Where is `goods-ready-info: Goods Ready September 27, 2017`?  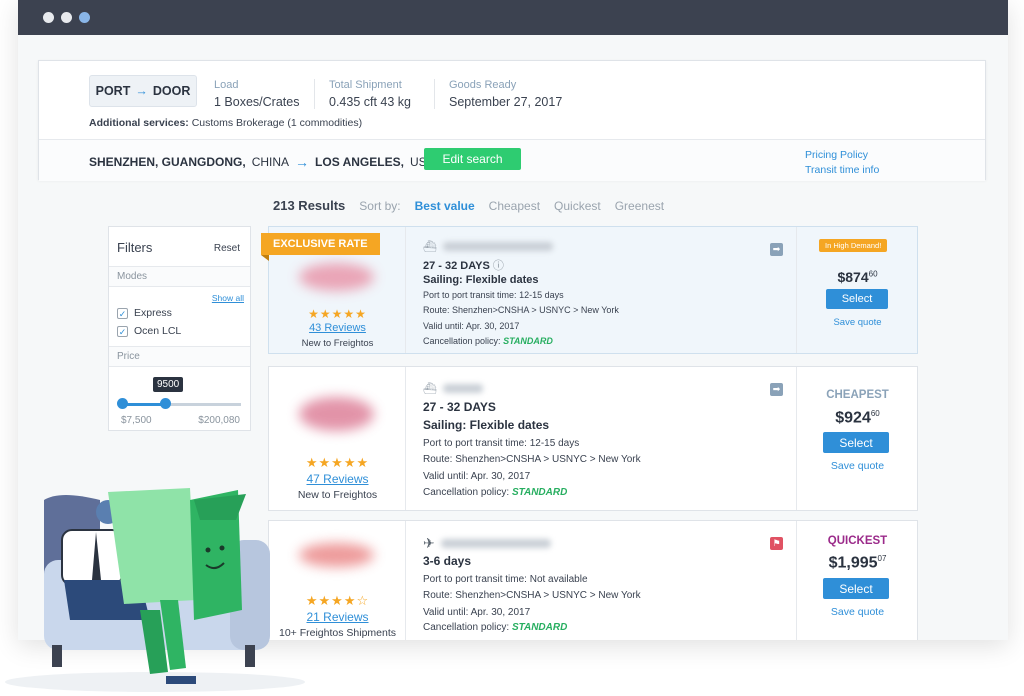 goods-ready-info: Goods Ready September 27, 2017 is located at coordinates (498, 94).